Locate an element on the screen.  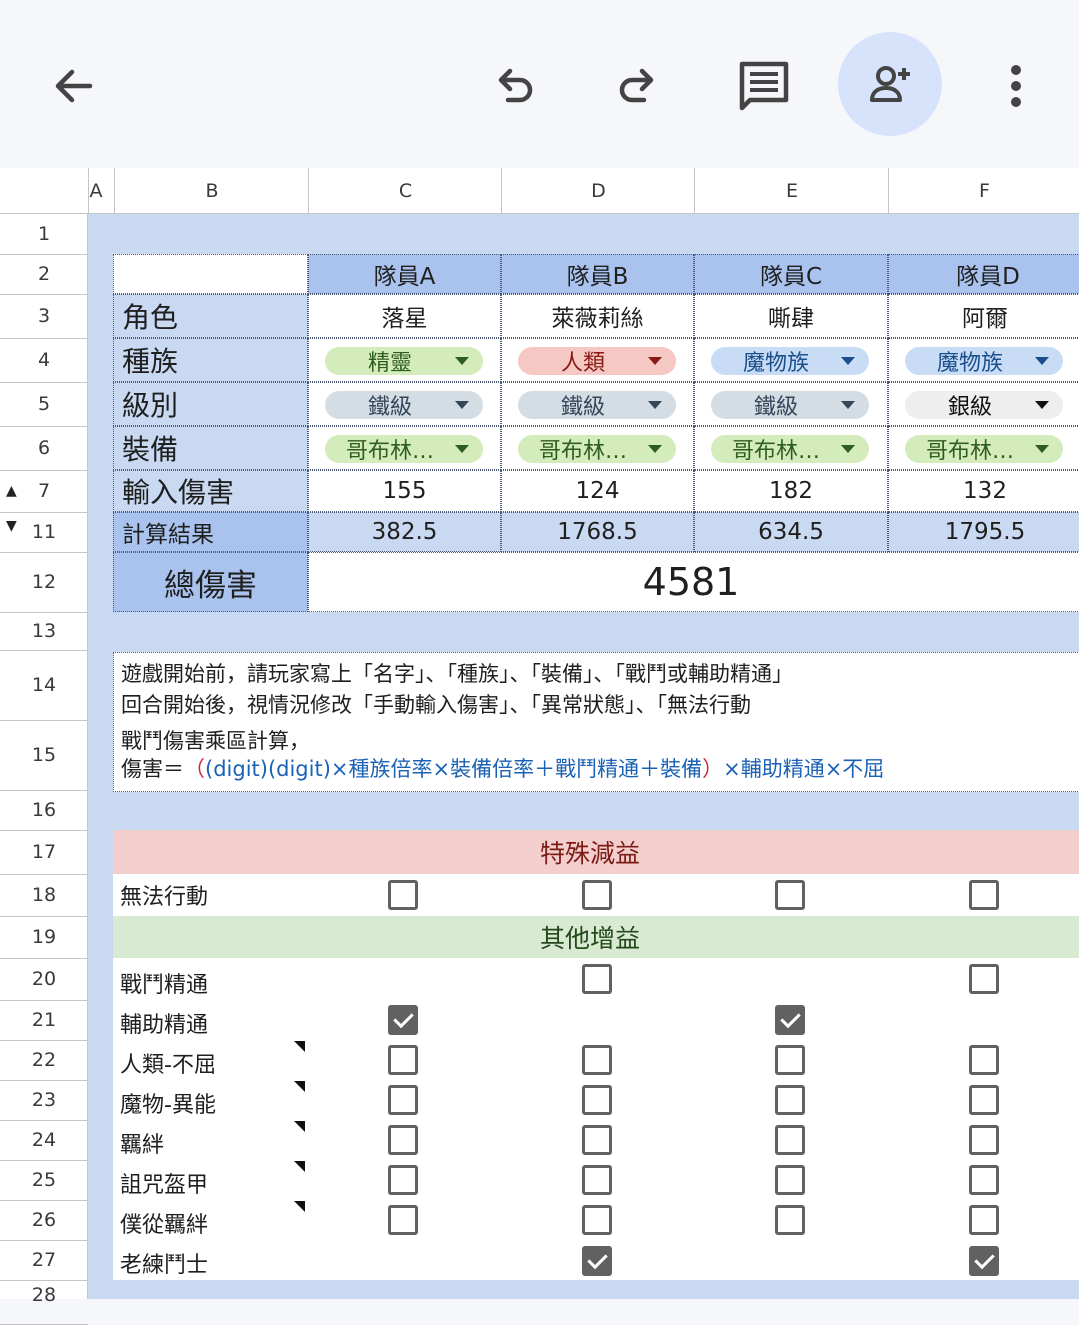
checkbox-8-b is located at coordinates (597, 1261).